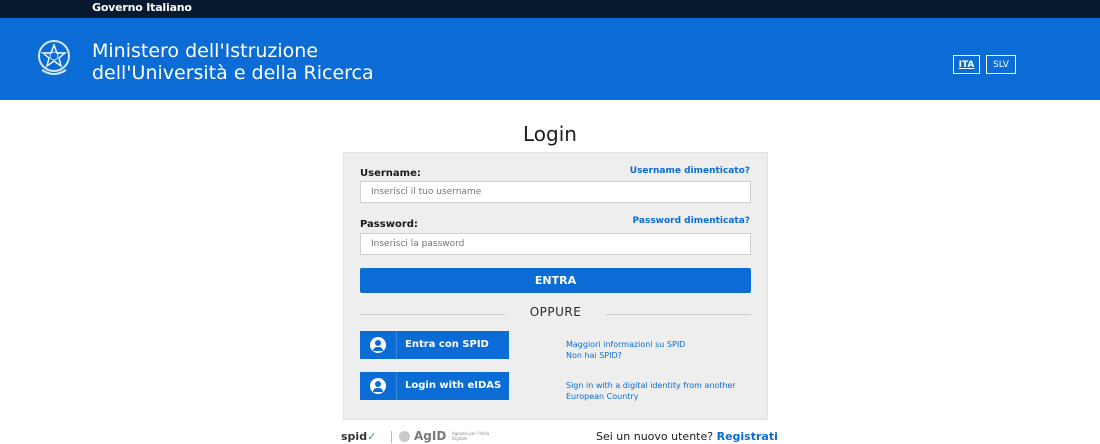 This screenshot has height=444, width=1100. I want to click on top-strip: Governo Italiano, so click(550, 9).